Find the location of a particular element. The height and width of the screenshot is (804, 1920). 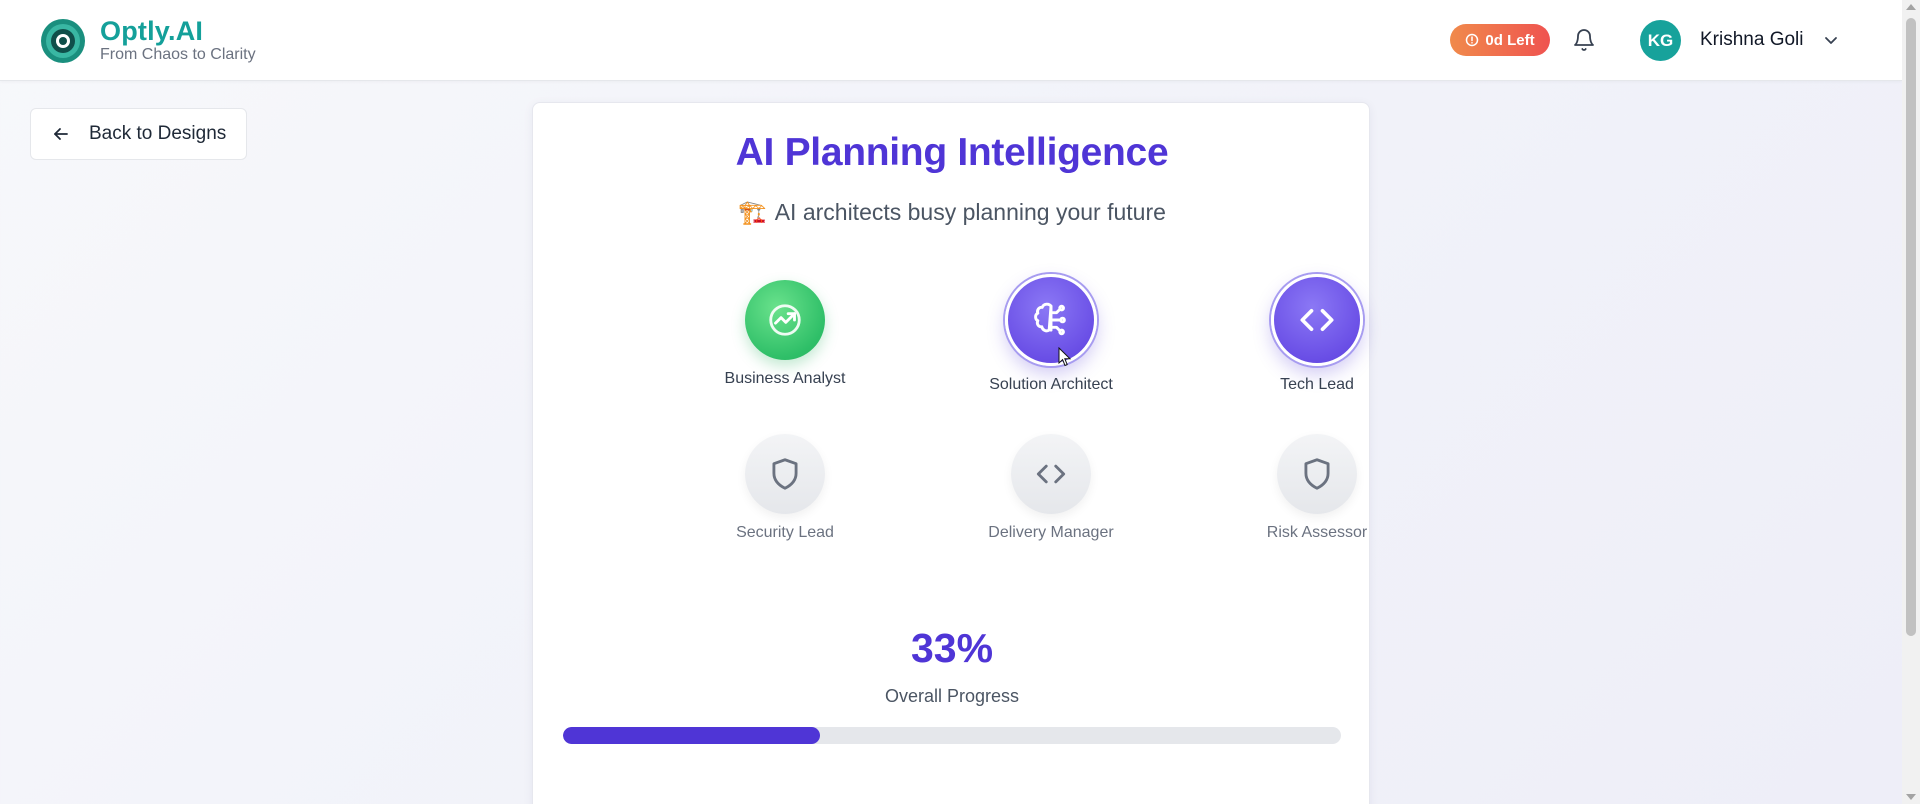

agent-delivery-manager: Delivery Manager is located at coordinates (1051, 488).